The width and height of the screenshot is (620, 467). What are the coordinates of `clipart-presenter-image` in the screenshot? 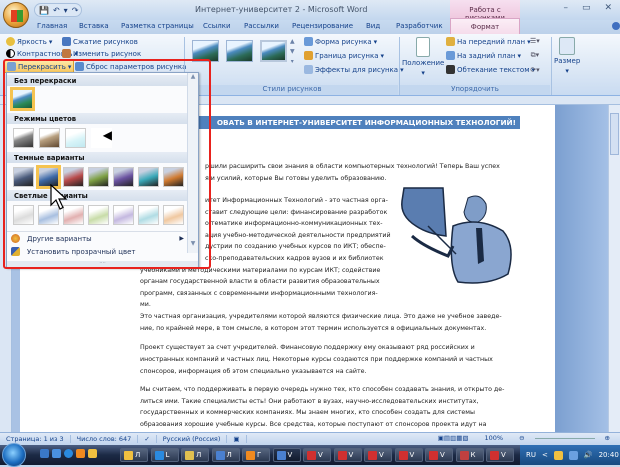 It's located at (461, 236).